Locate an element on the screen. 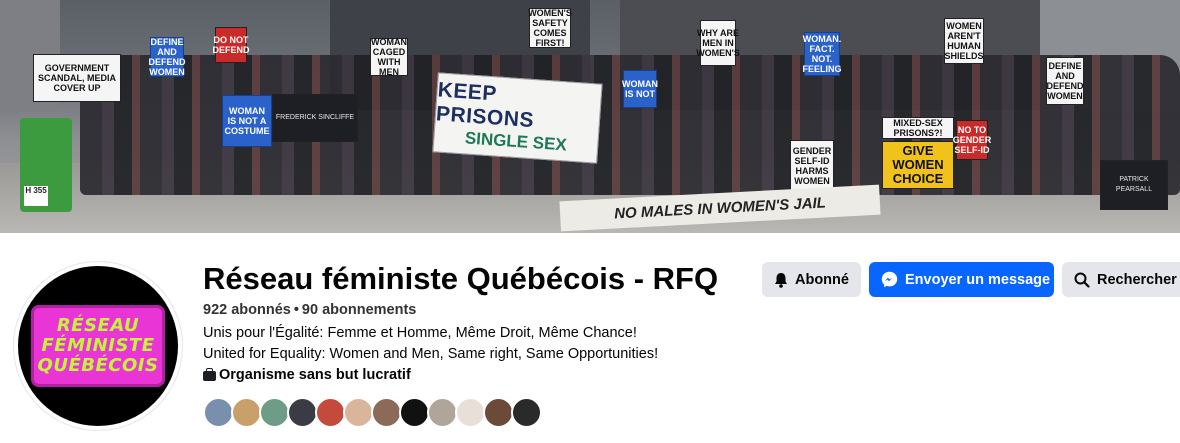 The image size is (1180, 443). protest-sign: WOMAN IS NOT is located at coordinates (640, 89).